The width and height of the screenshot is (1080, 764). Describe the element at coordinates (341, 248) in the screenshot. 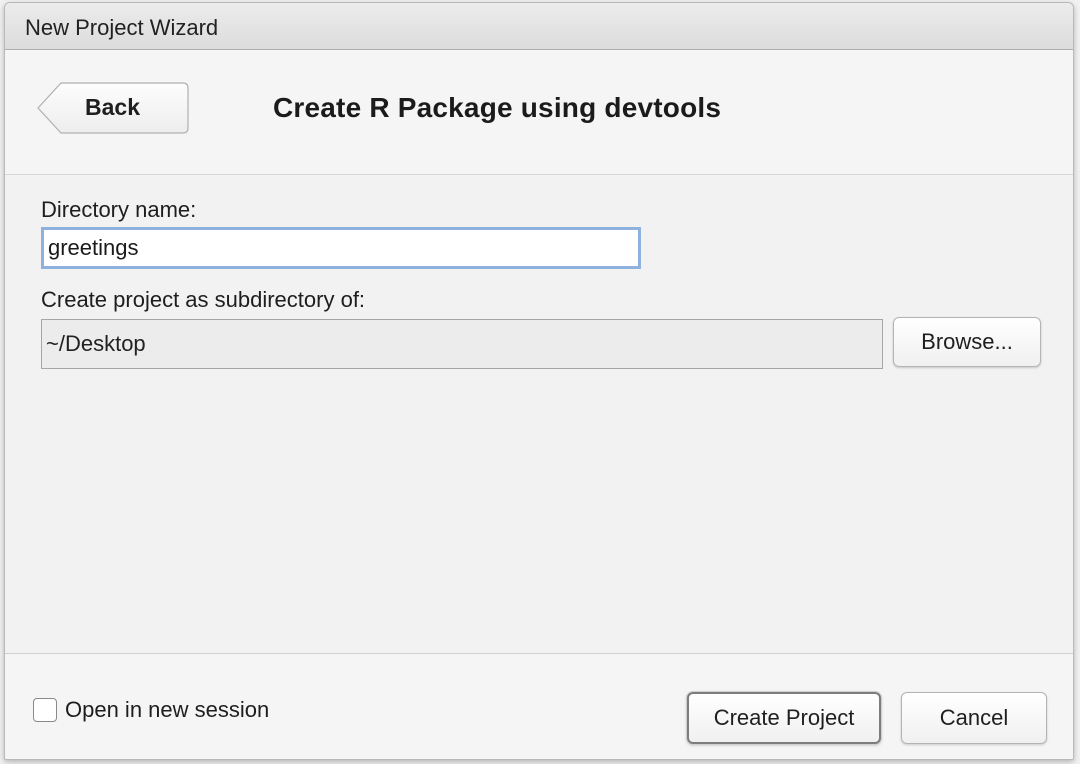

I see `directory-name-input` at that location.